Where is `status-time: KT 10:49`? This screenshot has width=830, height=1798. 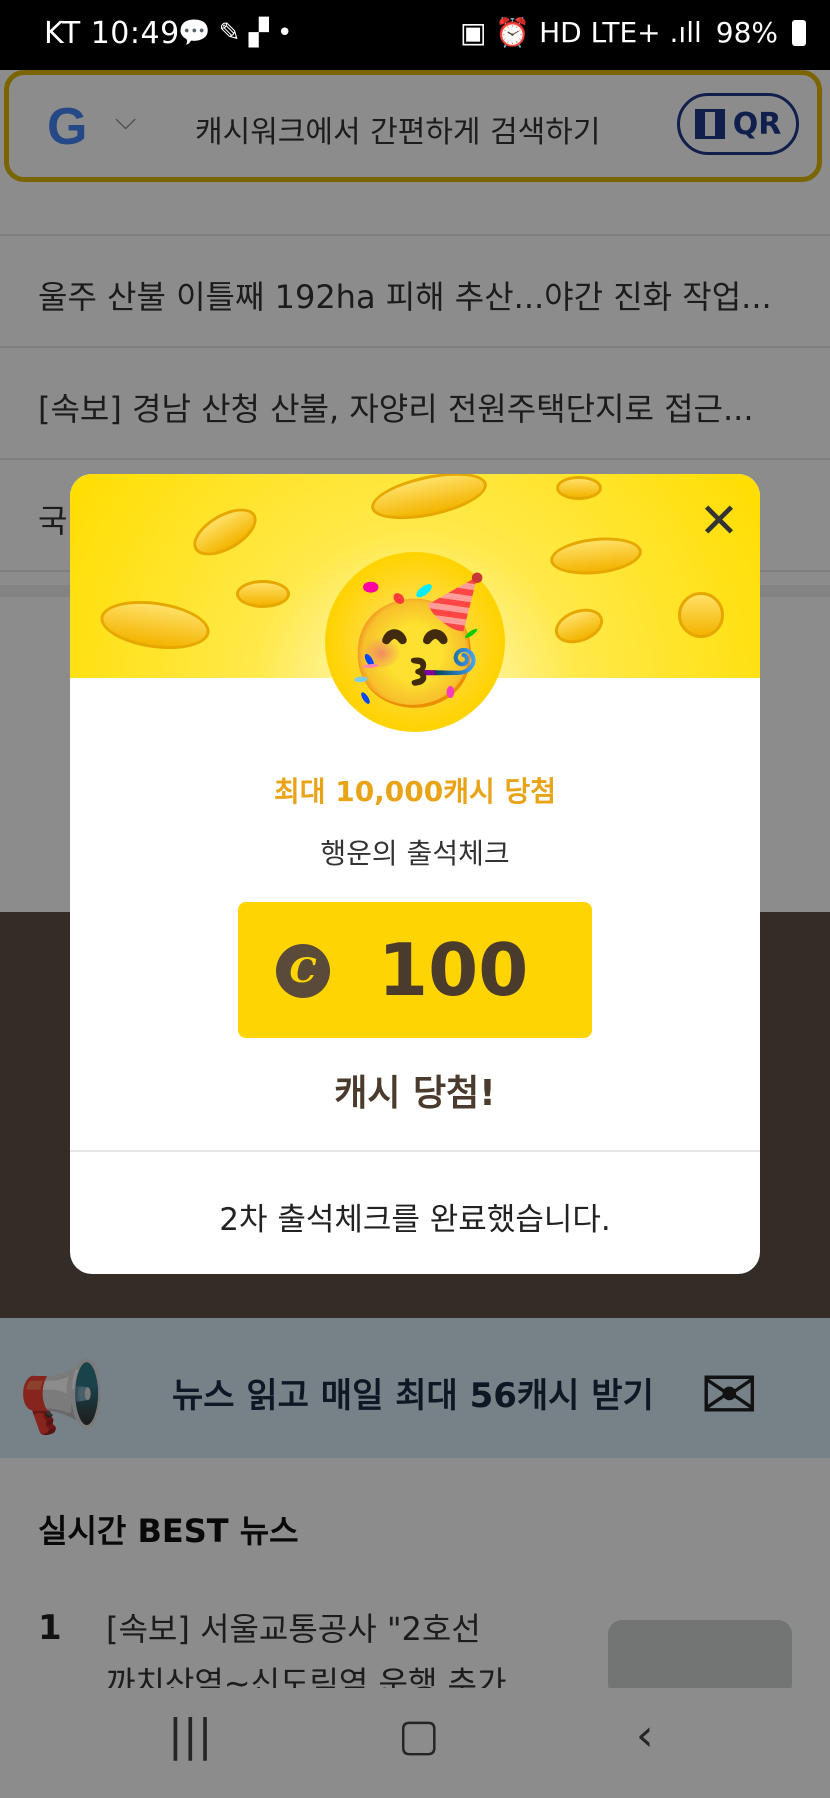
status-time: KT 10:49 is located at coordinates (112, 33).